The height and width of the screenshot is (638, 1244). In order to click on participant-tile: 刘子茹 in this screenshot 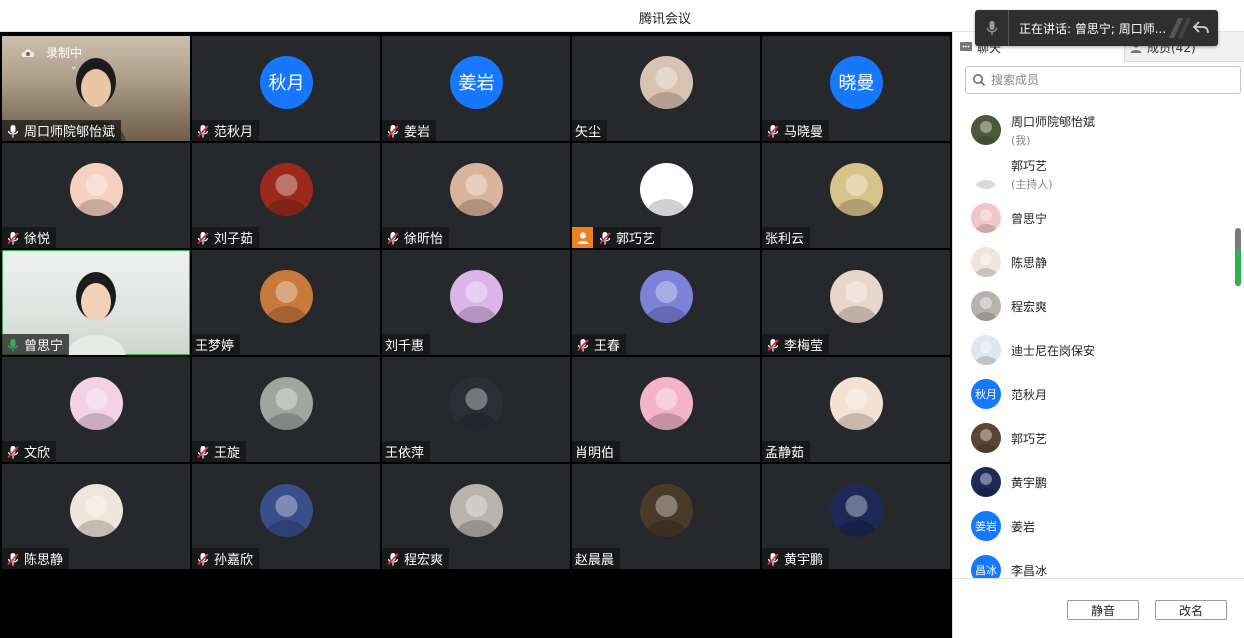, I will do `click(286, 195)`.